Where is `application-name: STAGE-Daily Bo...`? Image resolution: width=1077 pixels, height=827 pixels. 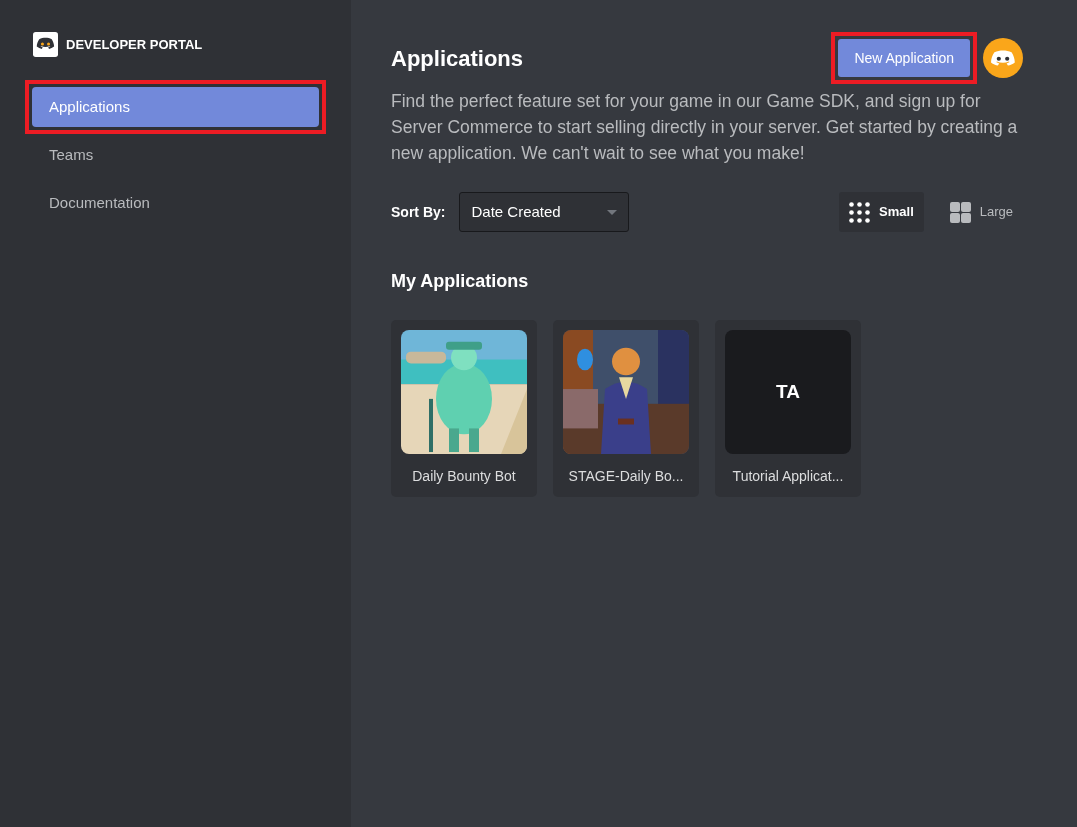 application-name: STAGE-Daily Bo... is located at coordinates (626, 476).